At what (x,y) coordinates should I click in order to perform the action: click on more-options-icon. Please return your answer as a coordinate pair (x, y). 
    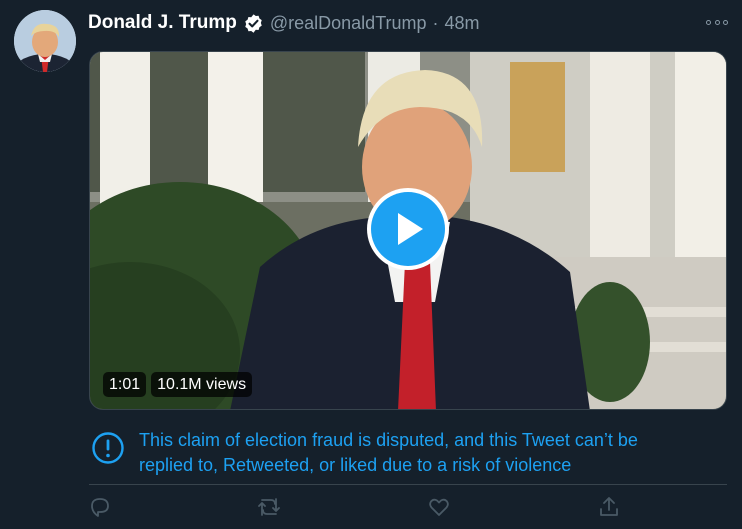
    Looking at the image, I should click on (717, 22).